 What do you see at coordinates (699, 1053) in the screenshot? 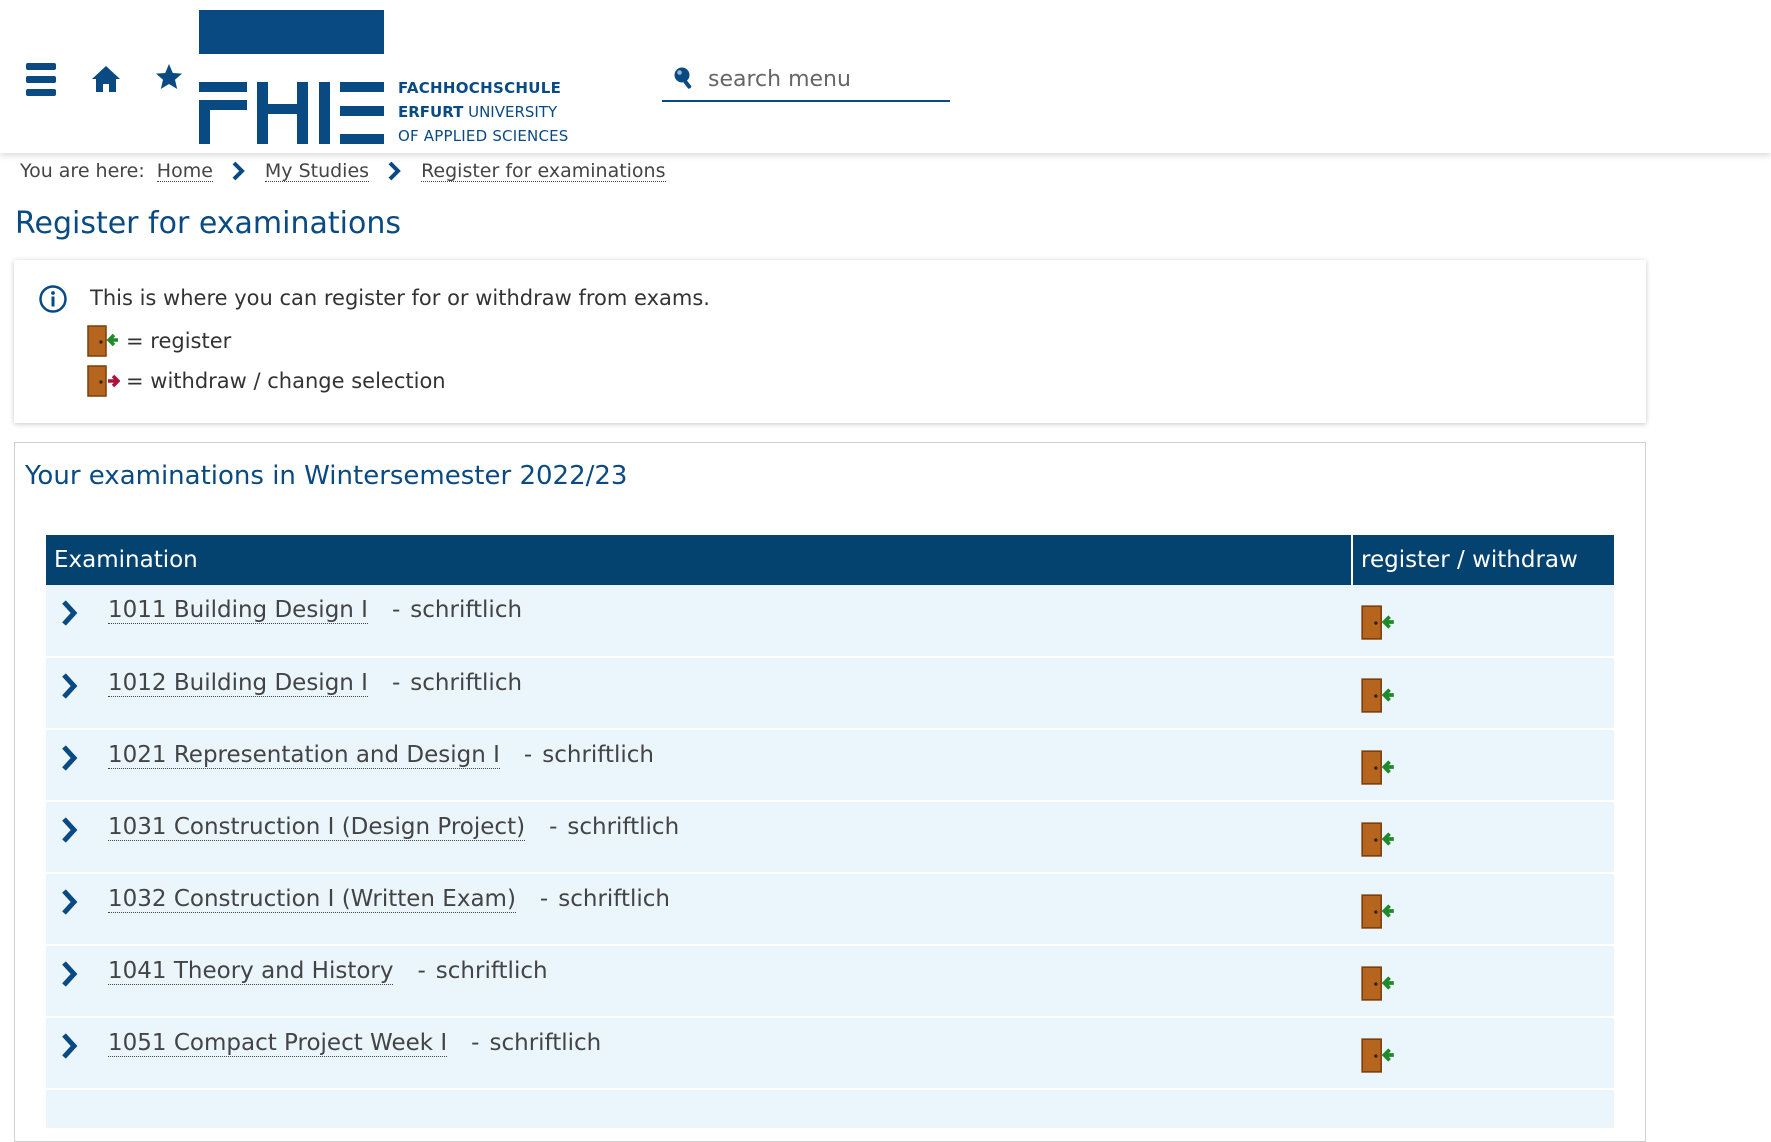
I see `examination-cell: 1051 Compact Project Week I - schriftlich` at bounding box center [699, 1053].